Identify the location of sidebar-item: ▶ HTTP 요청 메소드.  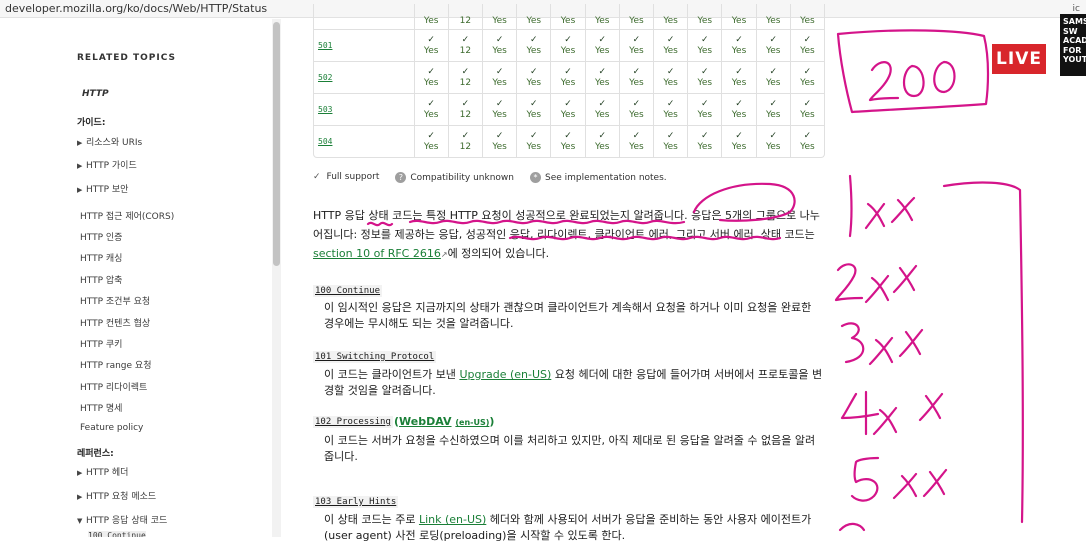
(116, 495).